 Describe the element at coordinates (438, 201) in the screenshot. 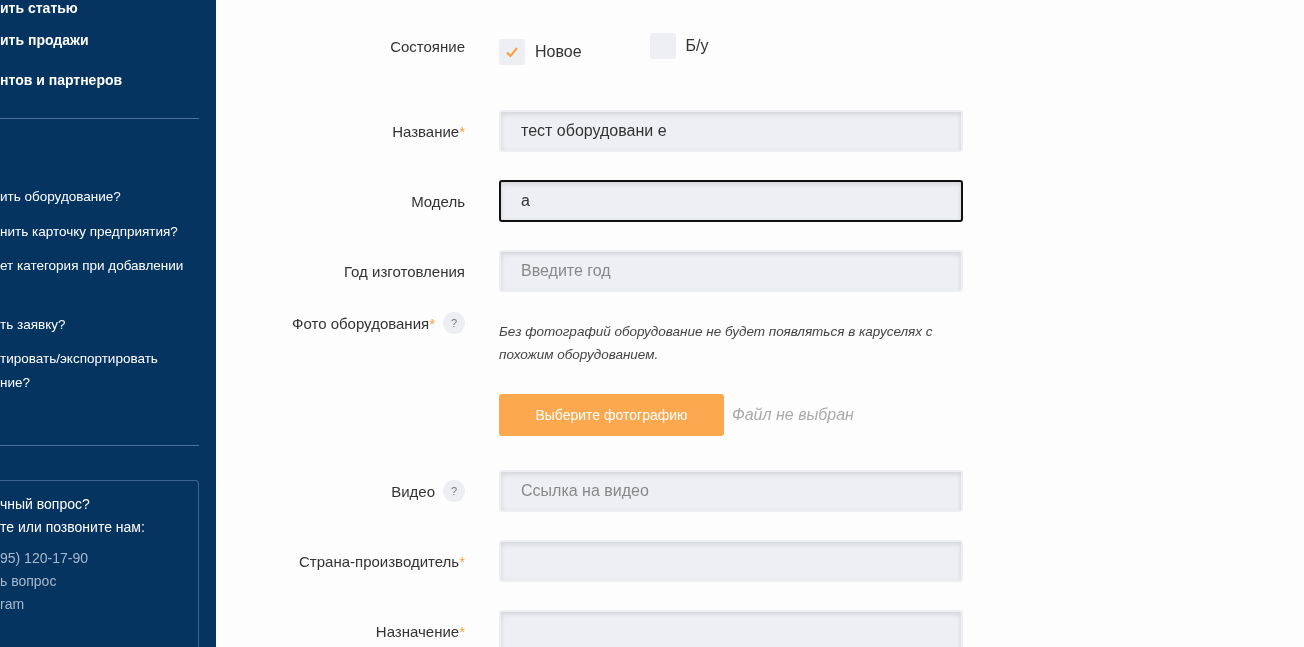

I see `field-label: Модель` at that location.